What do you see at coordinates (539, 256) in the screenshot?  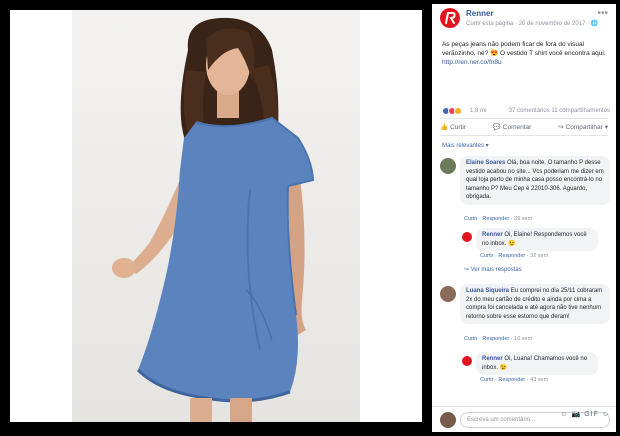 I see `comment-time: 32 sem` at bounding box center [539, 256].